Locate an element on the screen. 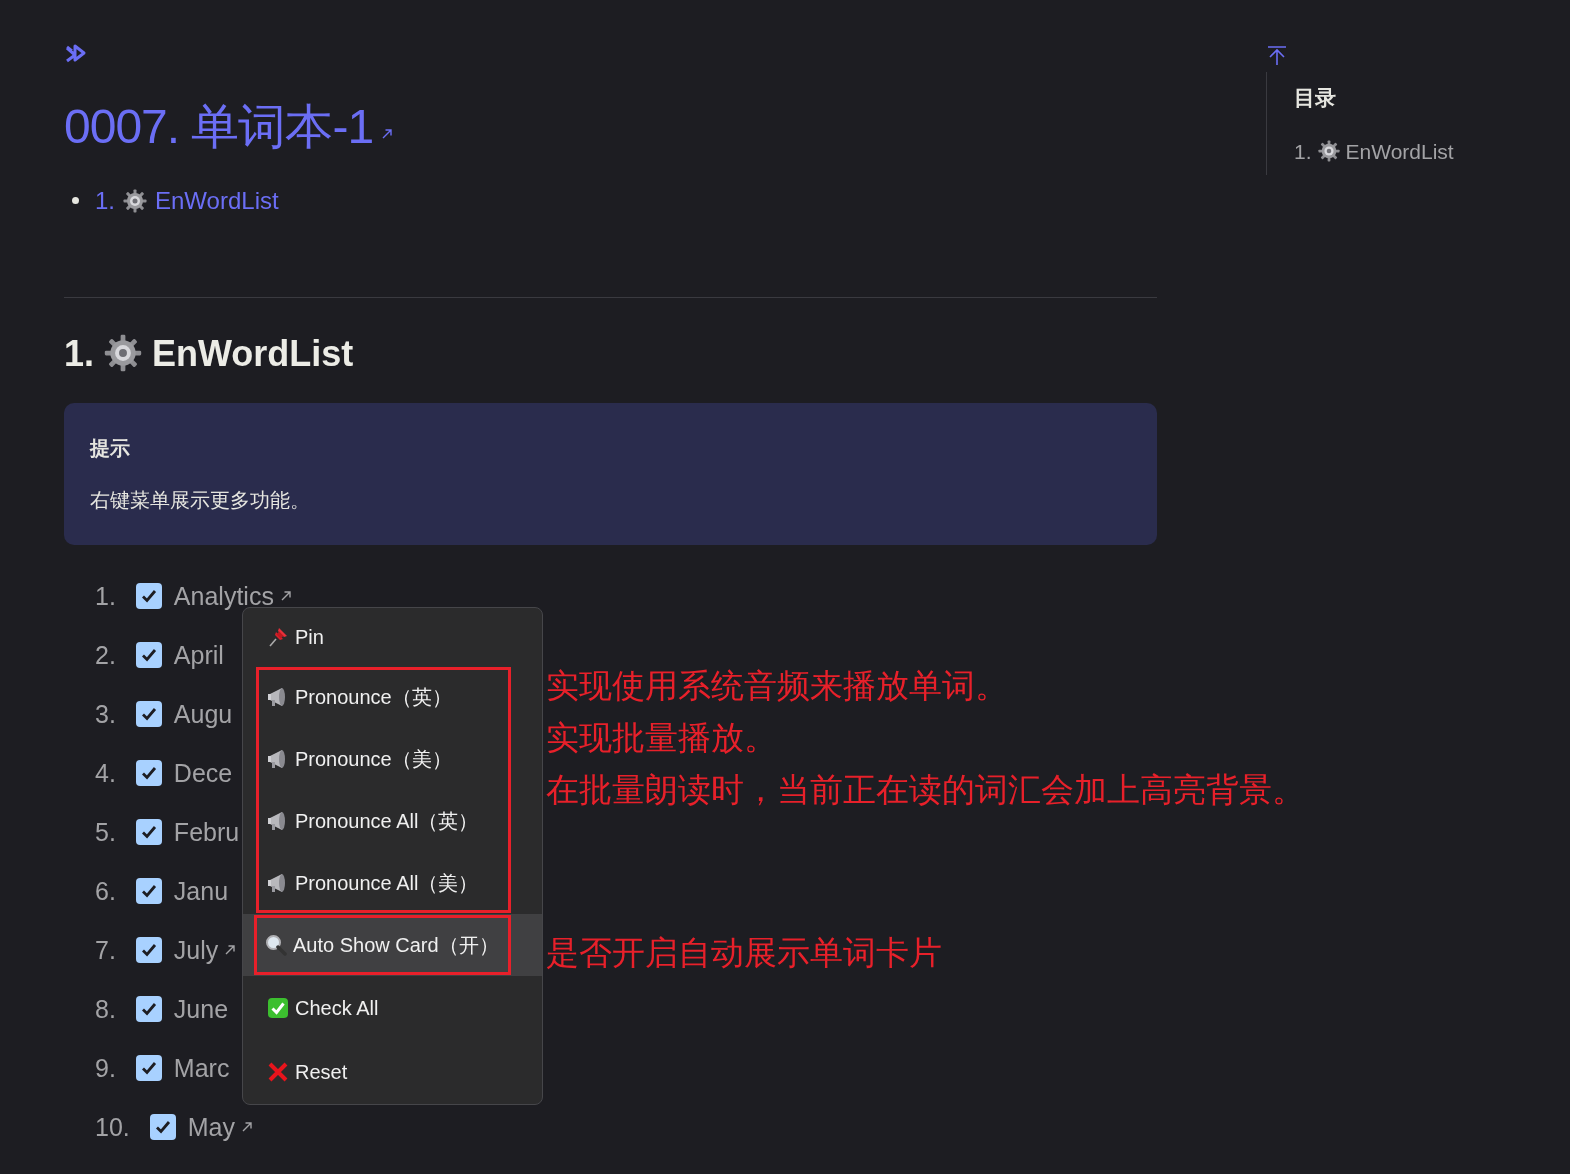 This screenshot has width=1570, height=1174. outline-title: 目录 is located at coordinates (1315, 98).